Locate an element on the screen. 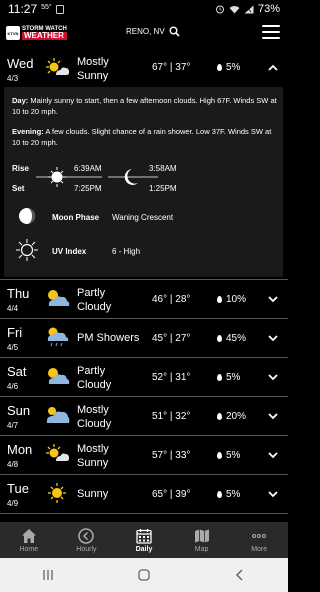 The image size is (320, 592). uv-label: UV Index is located at coordinates (69, 251).